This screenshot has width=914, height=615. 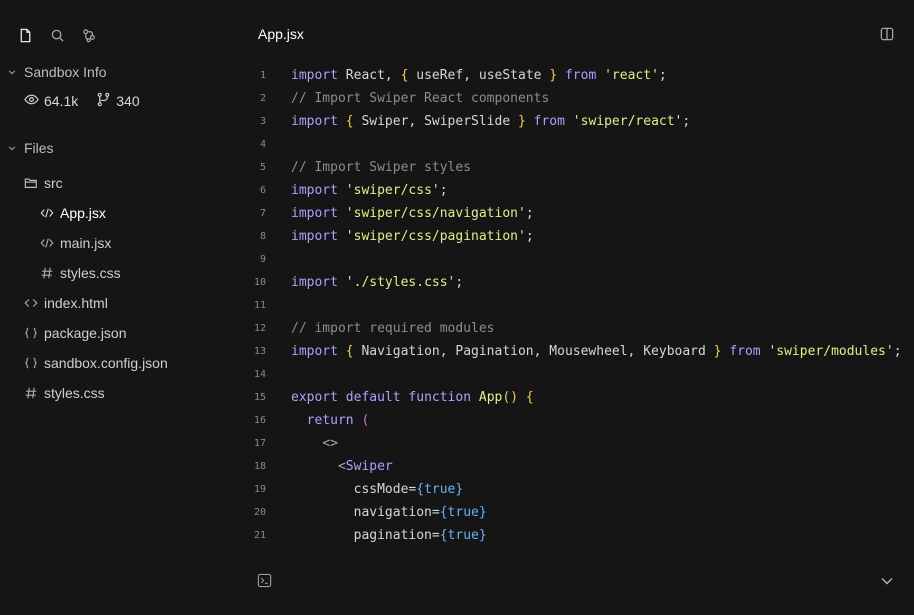 I want to click on sidebar-icon-bar, so click(x=57, y=35).